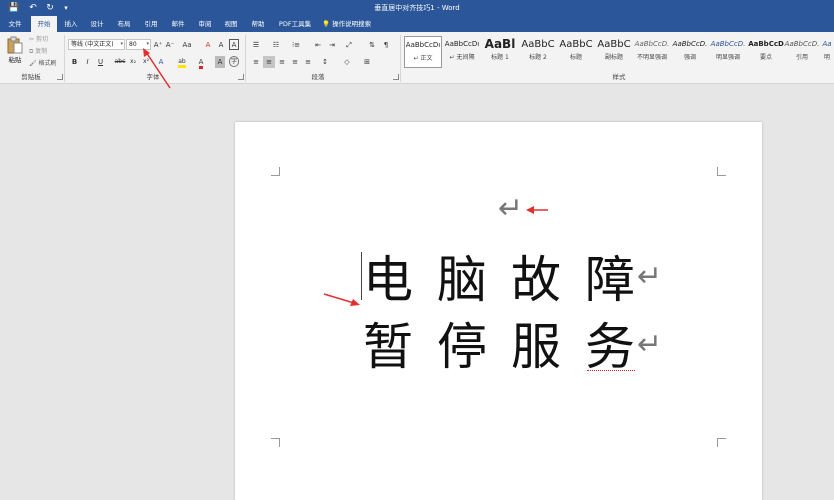 The image size is (834, 500). Describe the element at coordinates (332, 45) in the screenshot. I see `increase-indent-button: ⇥` at that location.